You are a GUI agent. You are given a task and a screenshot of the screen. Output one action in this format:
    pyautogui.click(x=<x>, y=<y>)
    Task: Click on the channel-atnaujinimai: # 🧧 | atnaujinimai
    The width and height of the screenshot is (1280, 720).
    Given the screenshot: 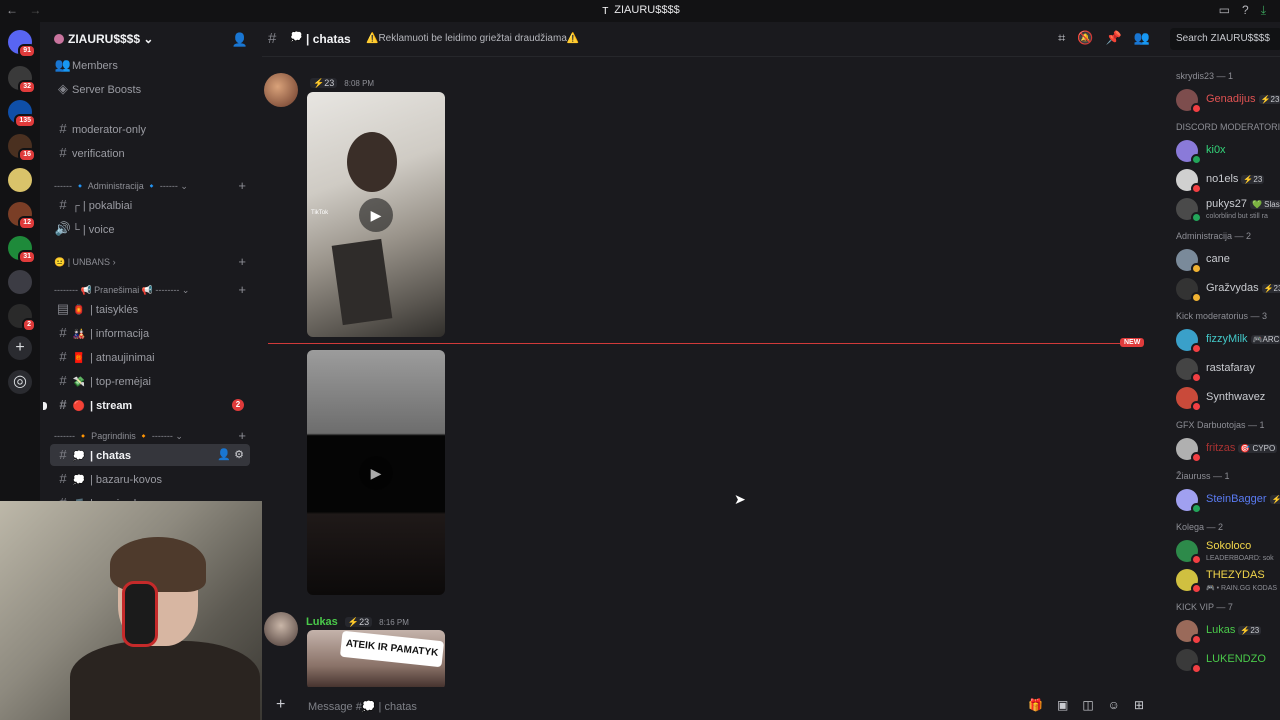 What is the action you would take?
    pyautogui.click(x=150, y=357)
    